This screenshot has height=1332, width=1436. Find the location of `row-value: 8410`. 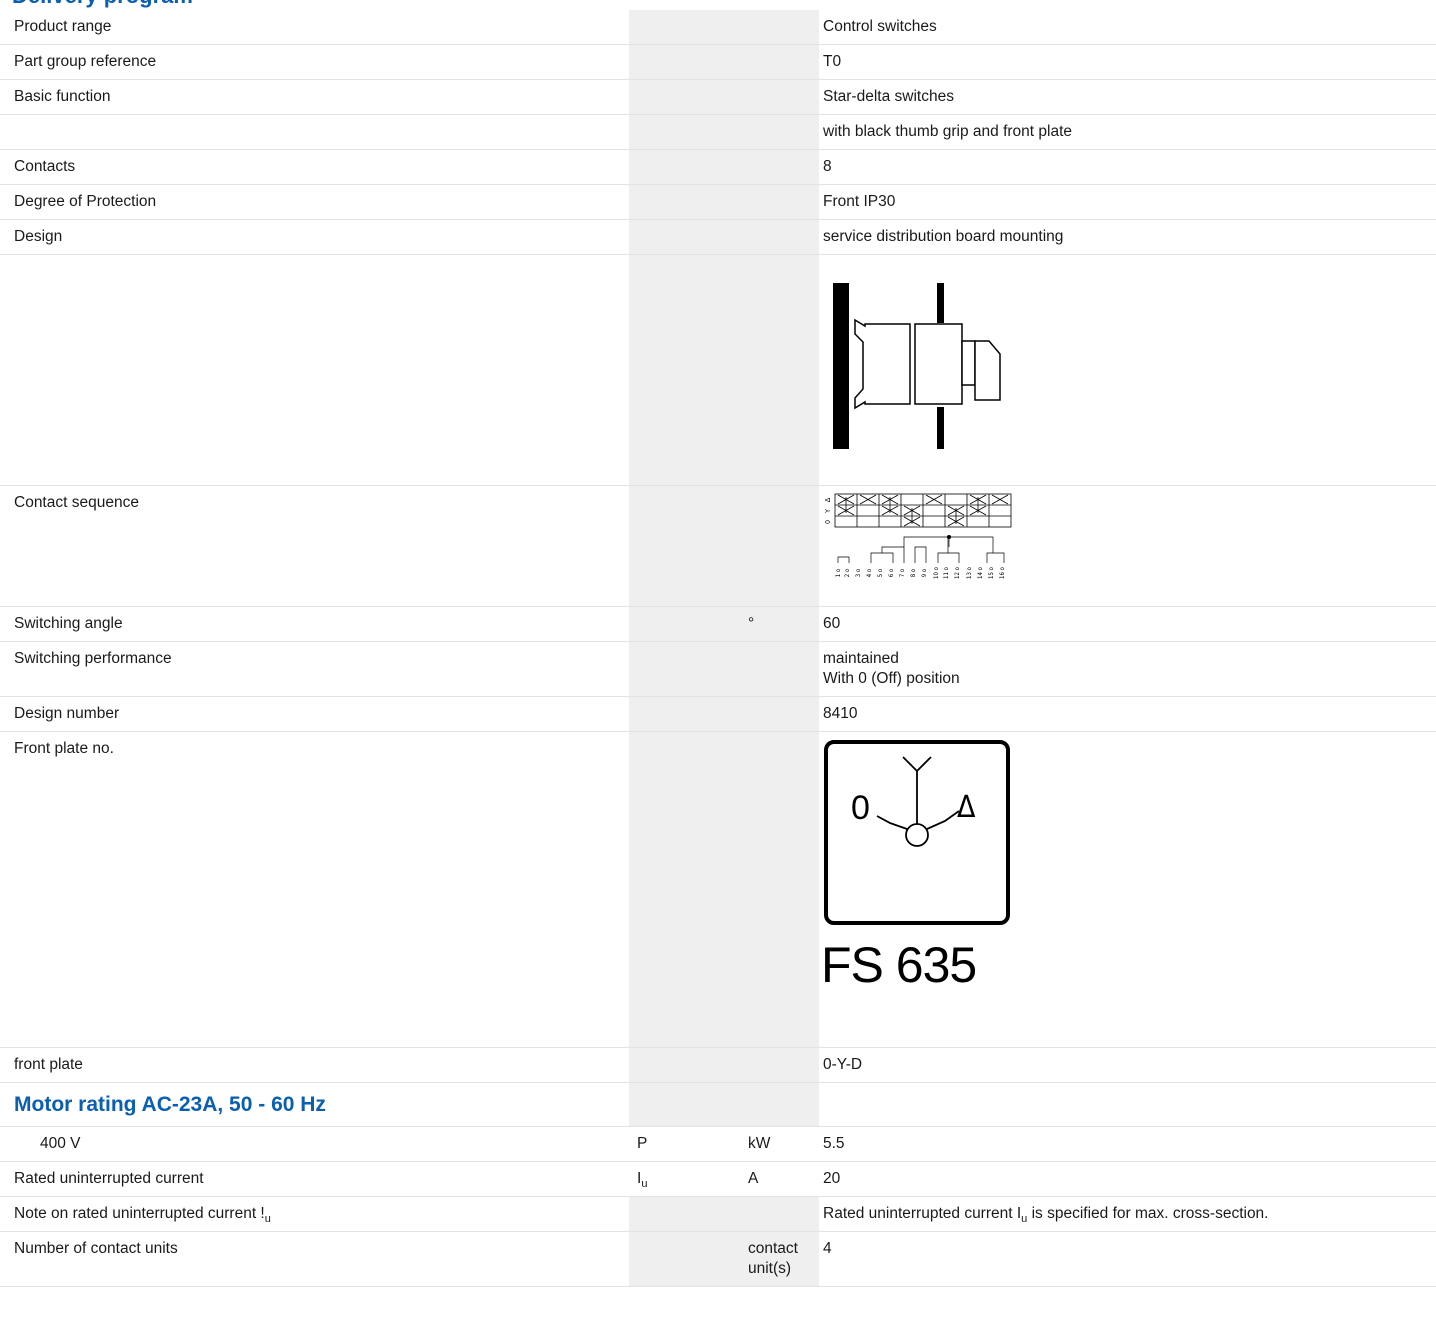

row-value: 8410 is located at coordinates (1127, 714).